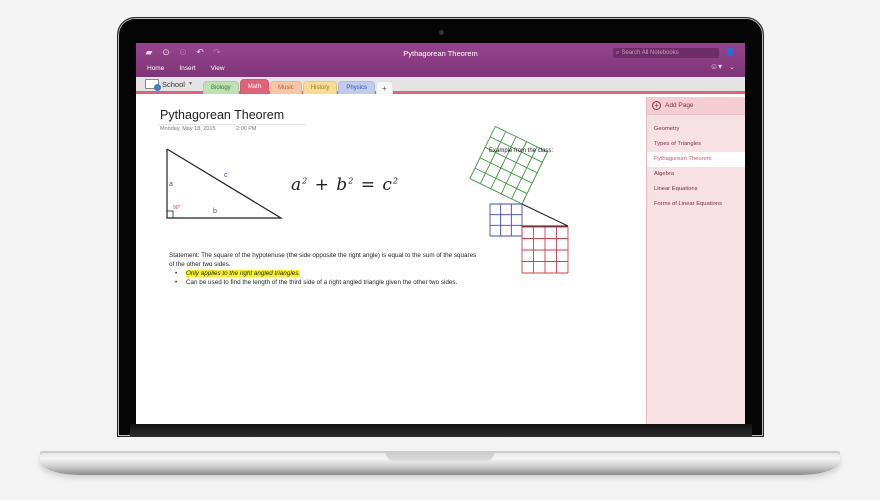 This screenshot has height=500, width=880. Describe the element at coordinates (696, 189) in the screenshot. I see `page-item-linear-equations: Linear Equations` at that location.